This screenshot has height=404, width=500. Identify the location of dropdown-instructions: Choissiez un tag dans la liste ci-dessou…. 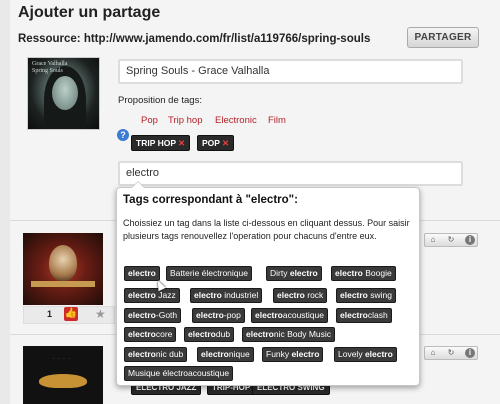
(266, 229).